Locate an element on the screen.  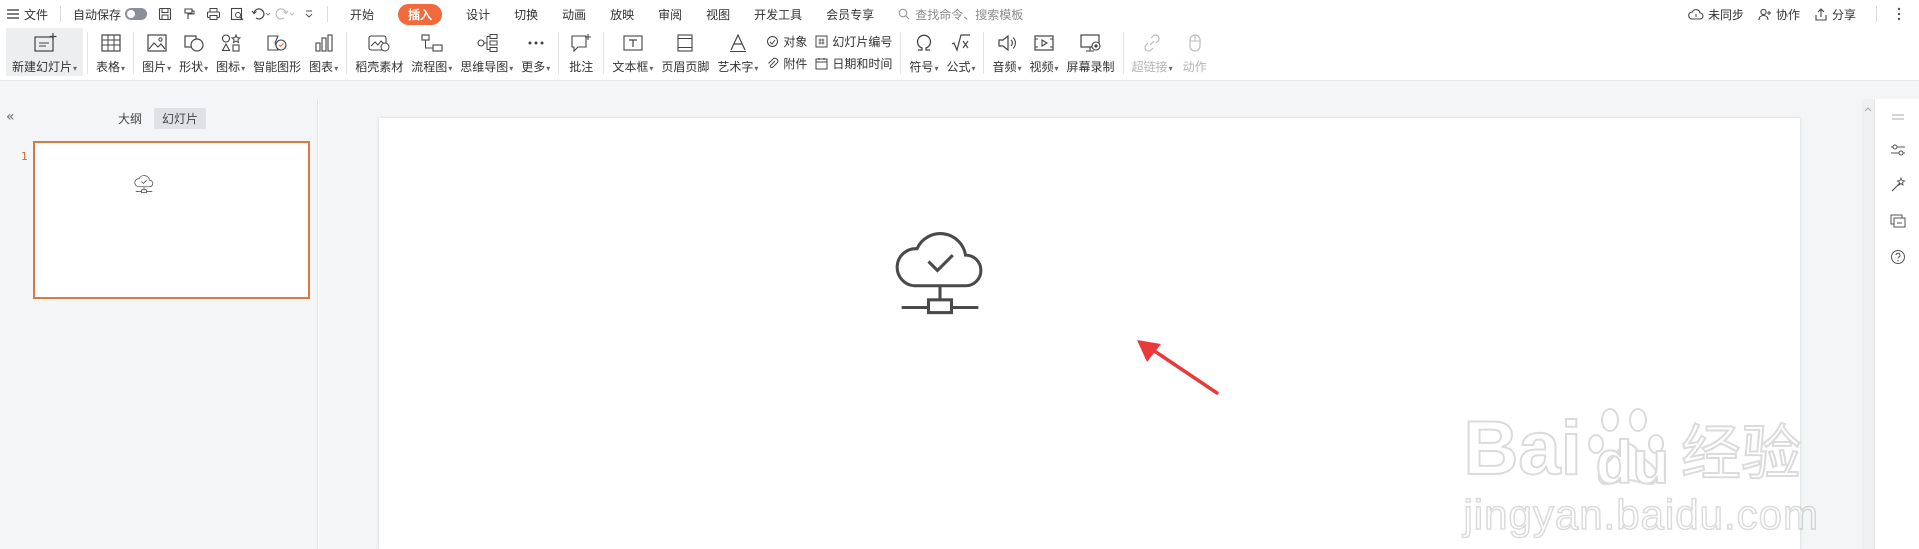
wordart-button: 艺术字▾ is located at coordinates (737, 53).